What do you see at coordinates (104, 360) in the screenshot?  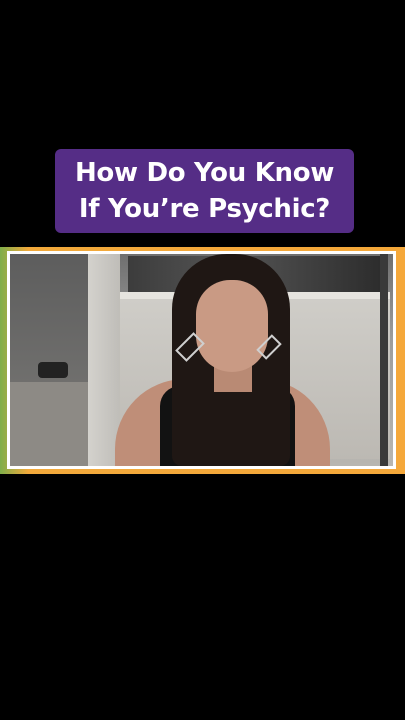 I see `background-pillar` at bounding box center [104, 360].